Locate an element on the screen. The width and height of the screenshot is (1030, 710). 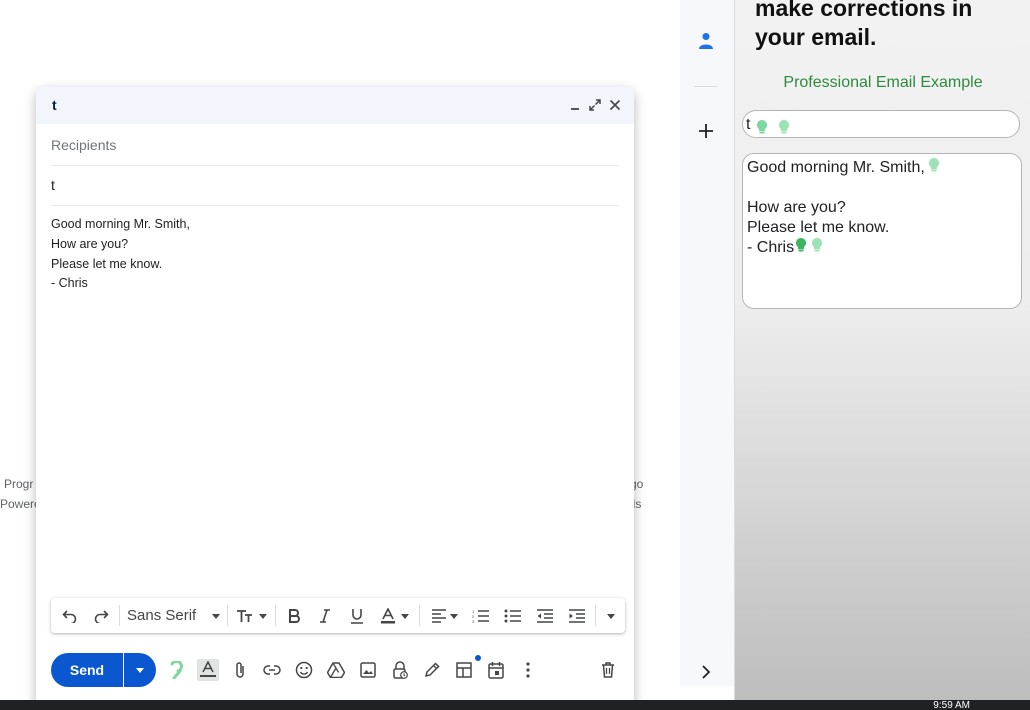
drive-icon is located at coordinates (336, 670).